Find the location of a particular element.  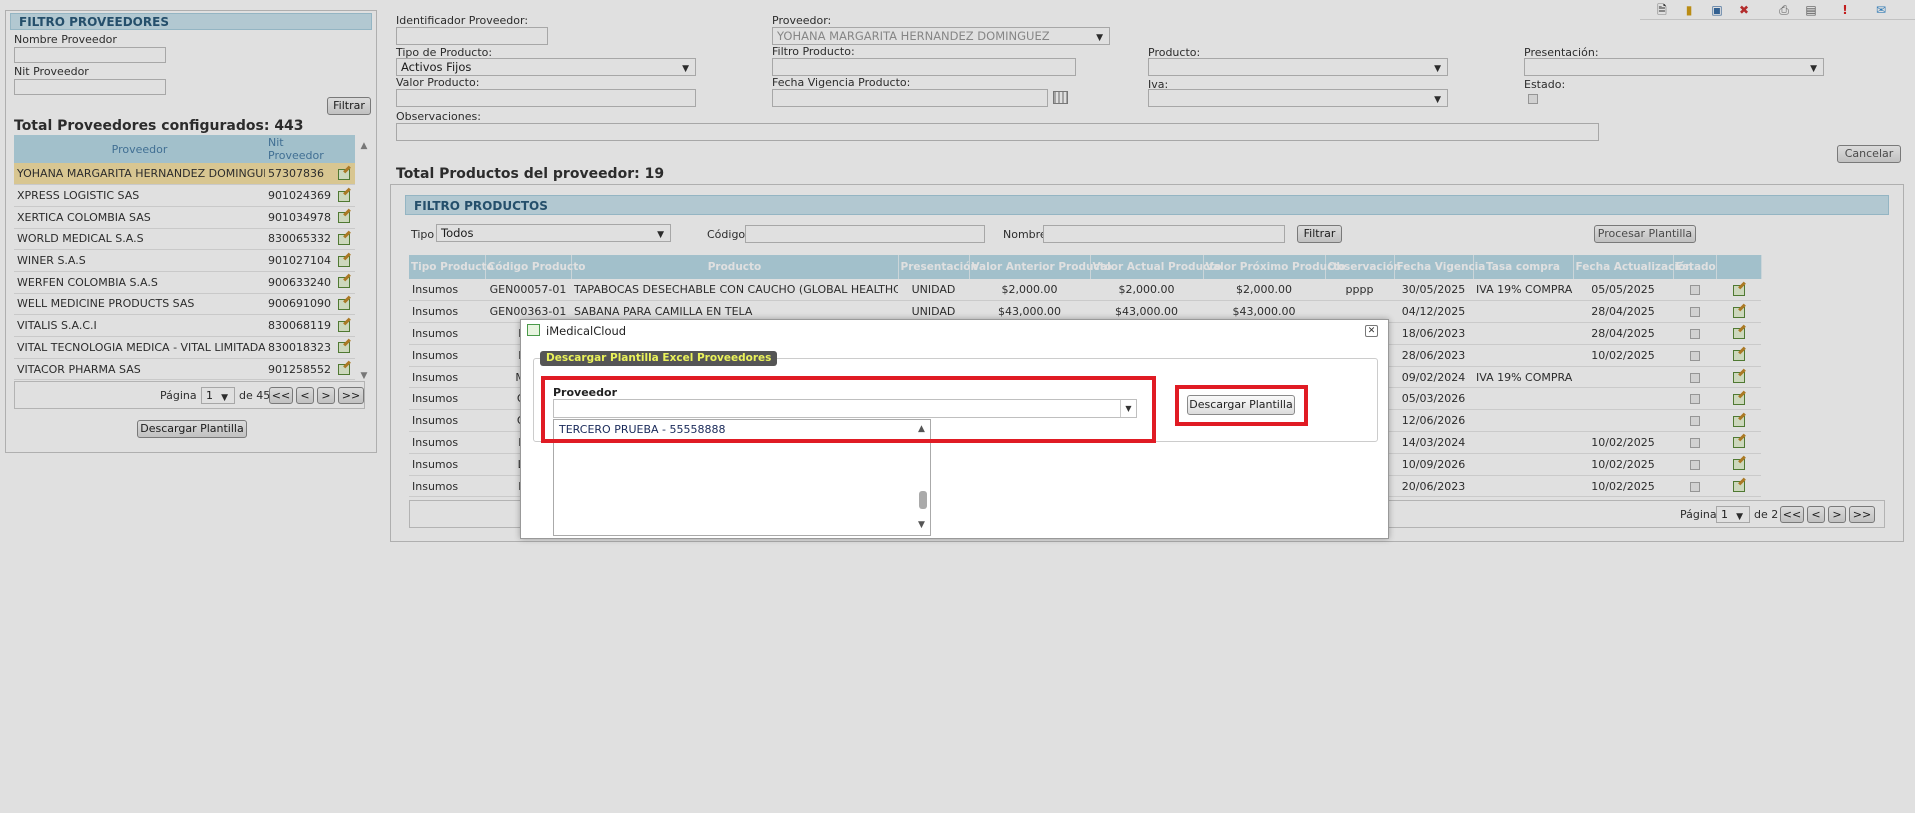

app-icon is located at coordinates (533, 330).